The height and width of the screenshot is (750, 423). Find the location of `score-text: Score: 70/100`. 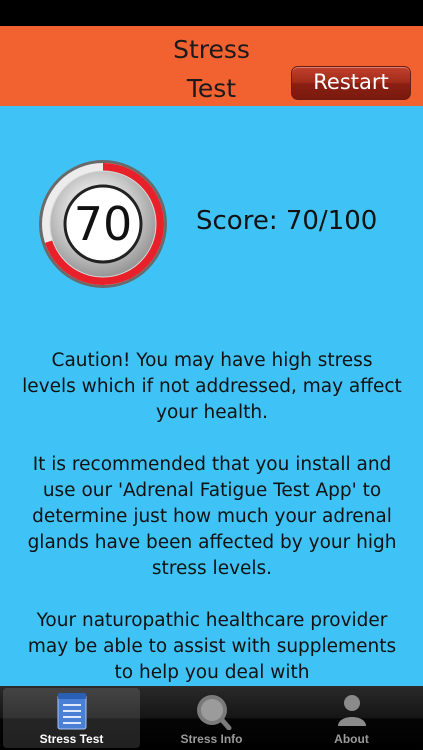

score-text: Score: 70/100 is located at coordinates (287, 221).